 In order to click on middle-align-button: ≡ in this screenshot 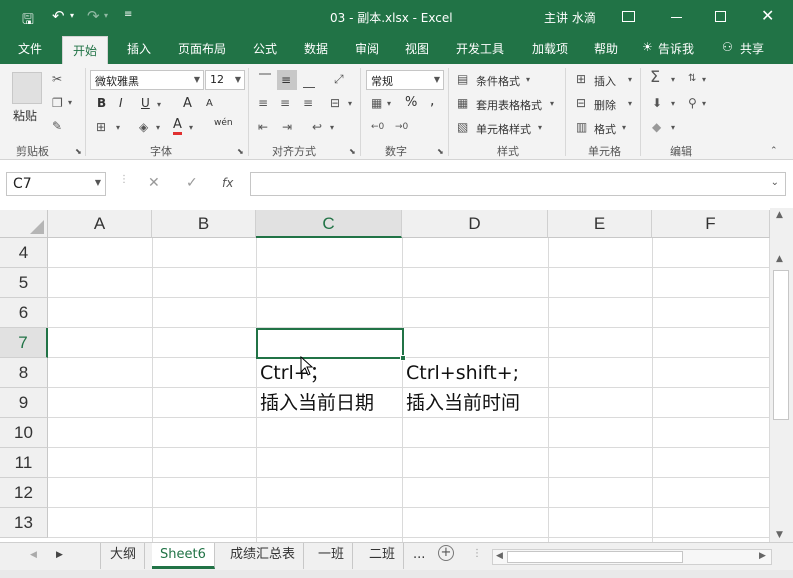, I will do `click(287, 80)`.